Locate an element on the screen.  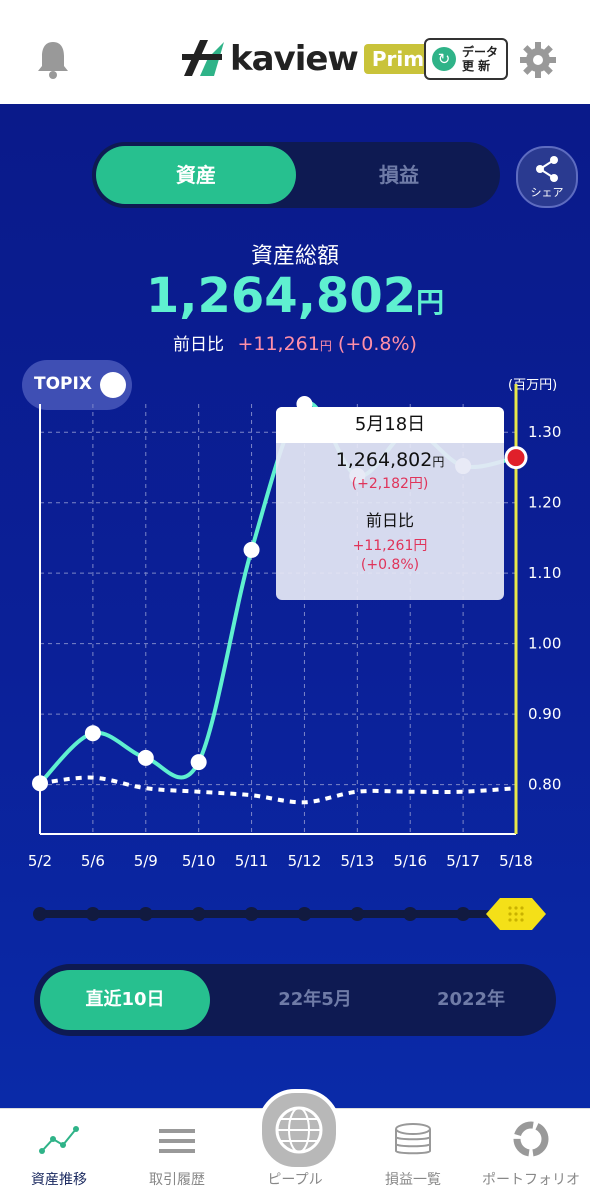
gear-icon is located at coordinates (538, 60).